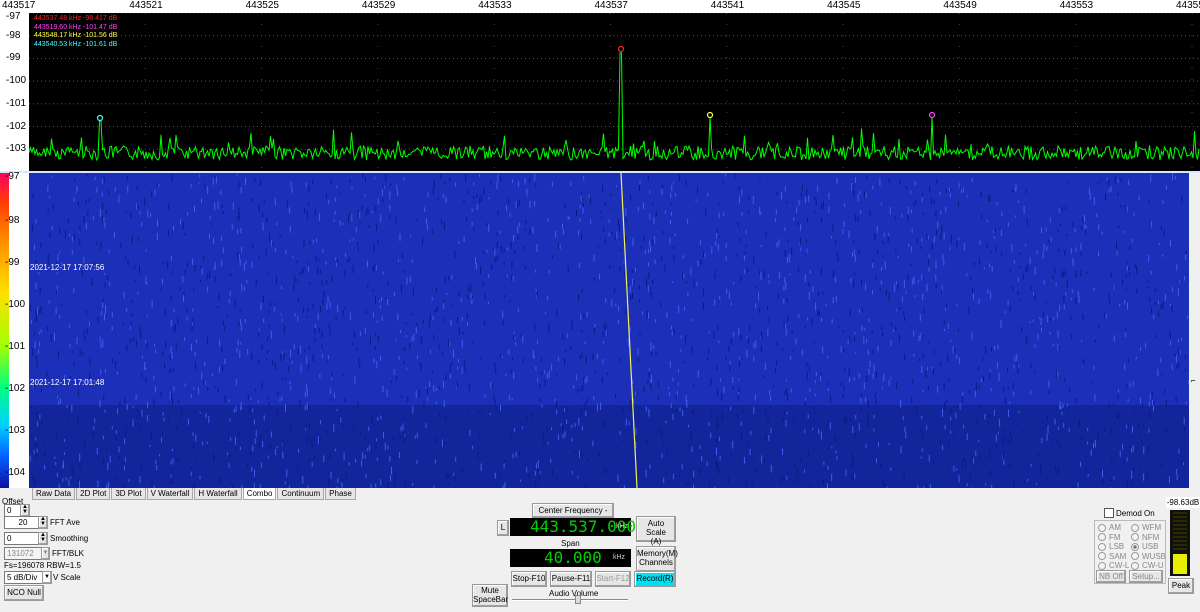 Image resolution: width=1200 pixels, height=612 pixels. Describe the element at coordinates (611, 5) in the screenshot. I see `frequency-tick-label: 443537` at that location.